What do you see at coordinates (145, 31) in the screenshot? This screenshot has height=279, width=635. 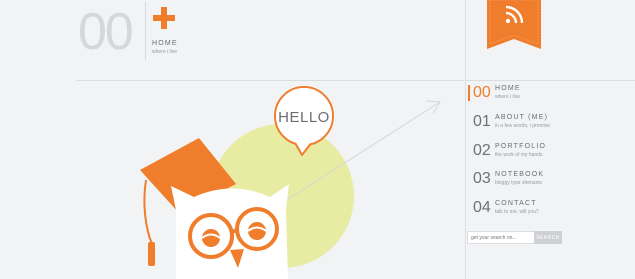 I see `header-divider` at bounding box center [145, 31].